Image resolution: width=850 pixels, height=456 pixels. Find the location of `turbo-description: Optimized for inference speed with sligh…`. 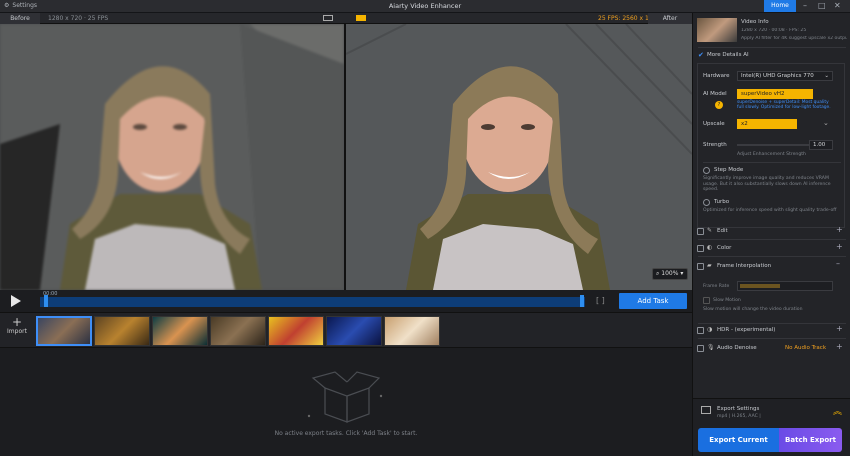

turbo-description: Optimized for inference speed with sligh… is located at coordinates (770, 210).